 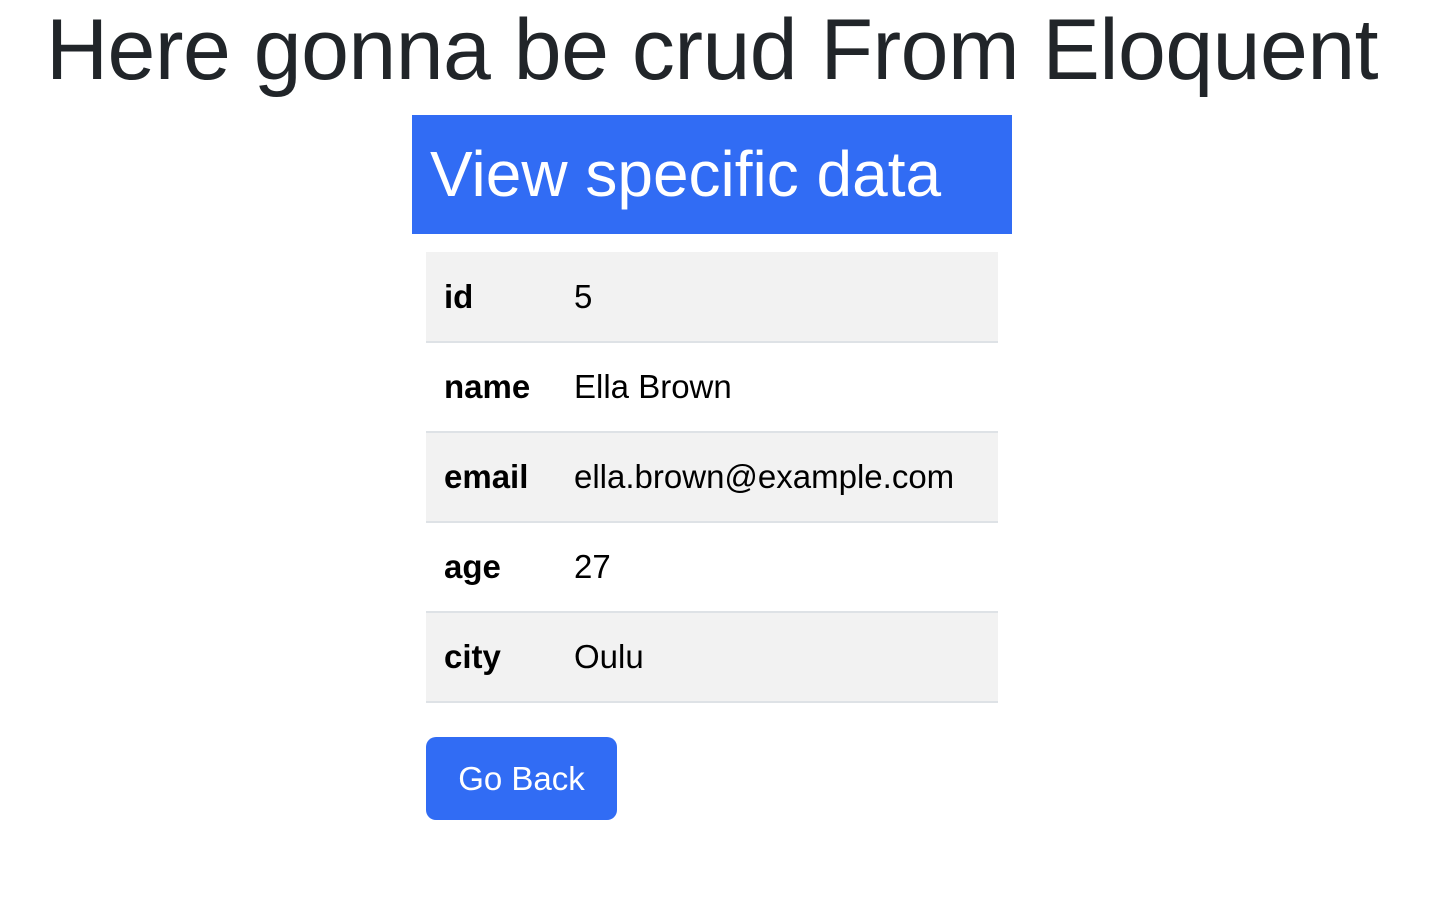 I want to click on field-value-city: Oulu, so click(x=777, y=657).